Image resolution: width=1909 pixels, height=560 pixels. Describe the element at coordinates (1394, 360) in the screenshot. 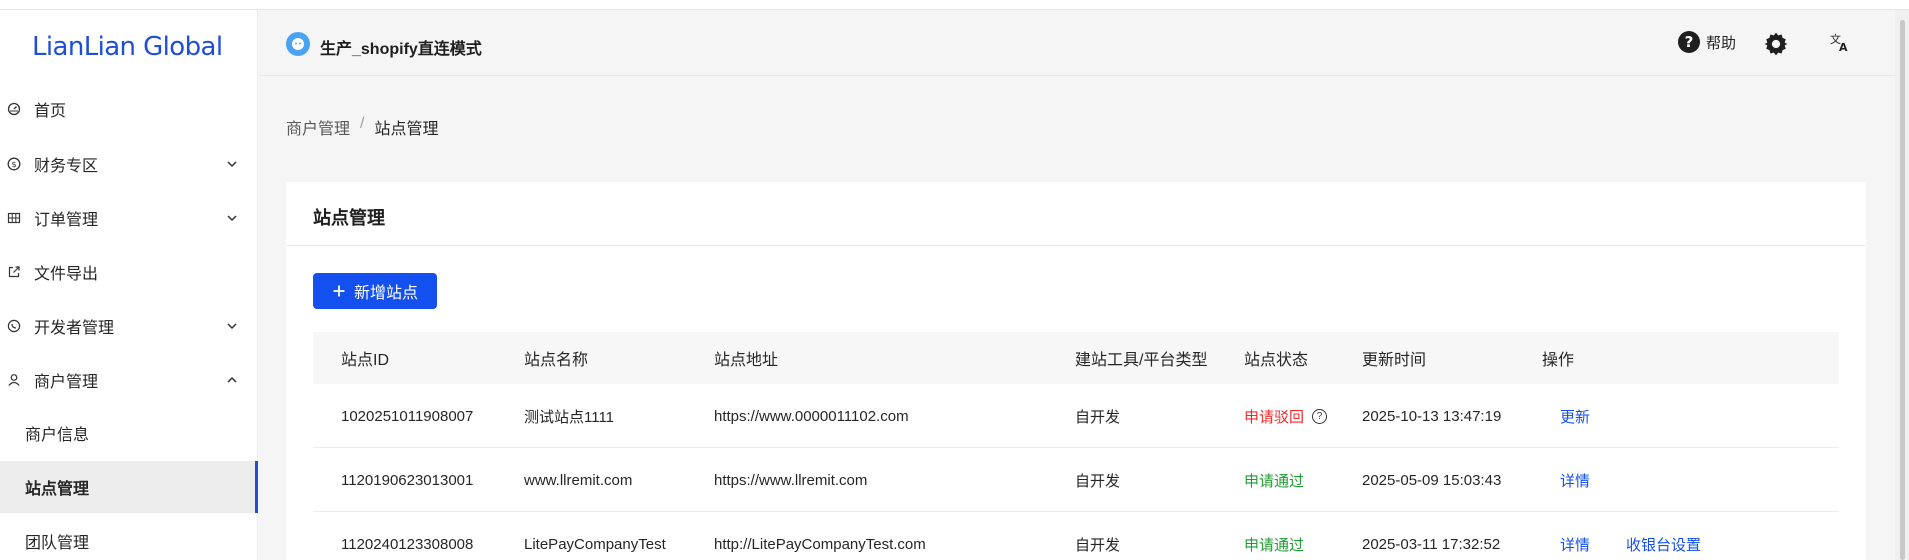

I see `column-header-updated: 更新时间` at that location.